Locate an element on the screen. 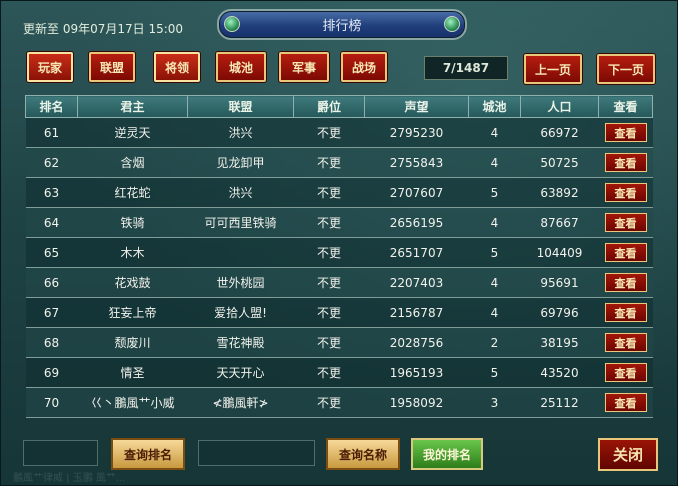  col-lord-header: 君主 is located at coordinates (132, 106).